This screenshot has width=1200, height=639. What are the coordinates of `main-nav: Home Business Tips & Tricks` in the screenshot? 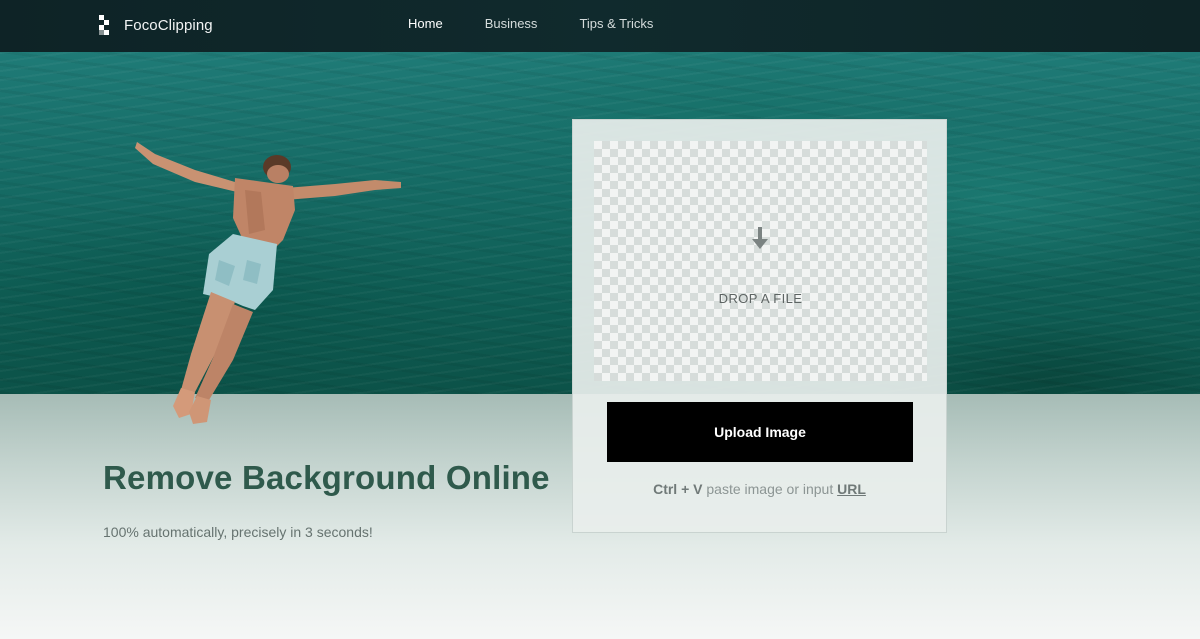 It's located at (551, 23).